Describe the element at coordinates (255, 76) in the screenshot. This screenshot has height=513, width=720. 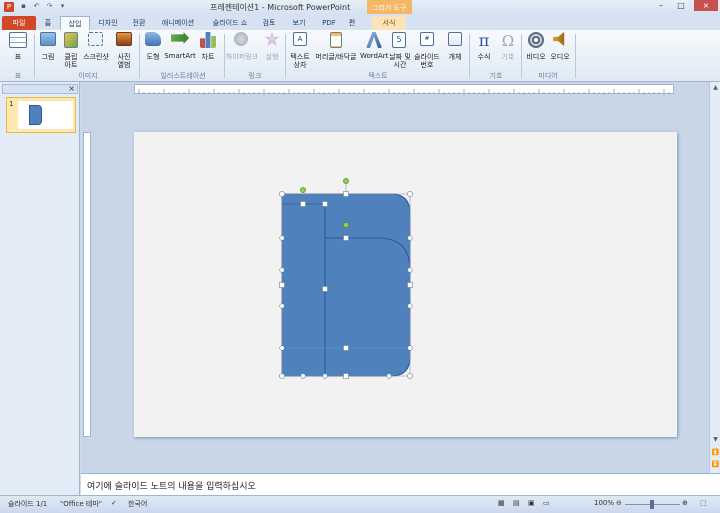
I see `group-links-label: 링크` at that location.